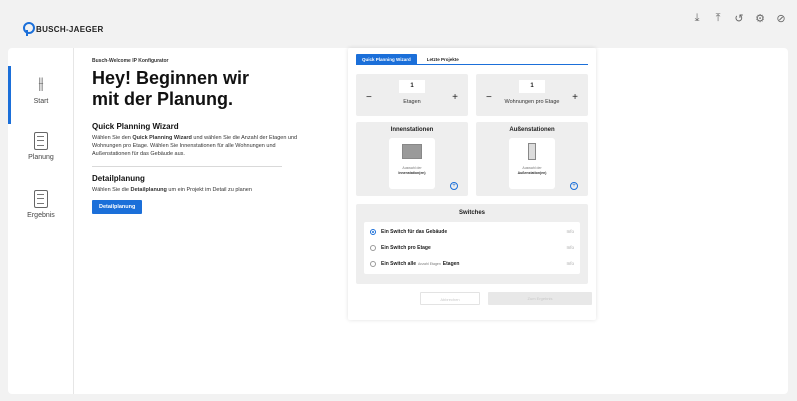 The width and height of the screenshot is (797, 401). Describe the element at coordinates (532, 173) in the screenshot. I see `tile-caption: Außenstation(en)` at that location.